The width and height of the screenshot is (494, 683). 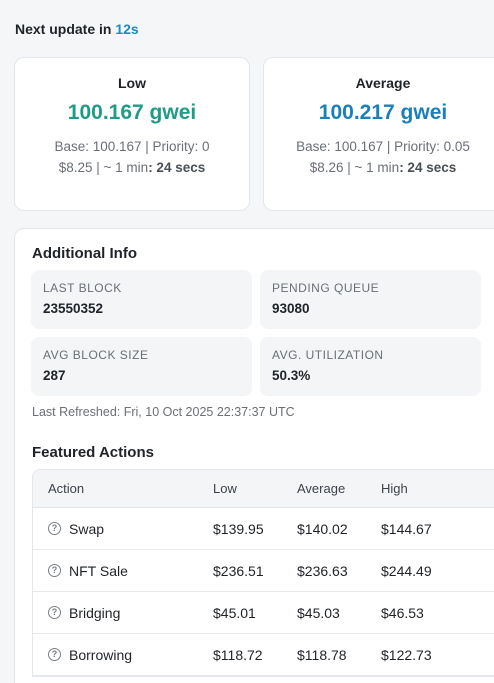 What do you see at coordinates (141, 299) in the screenshot?
I see `last-block-stat: LAST BLOCK 23550352` at bounding box center [141, 299].